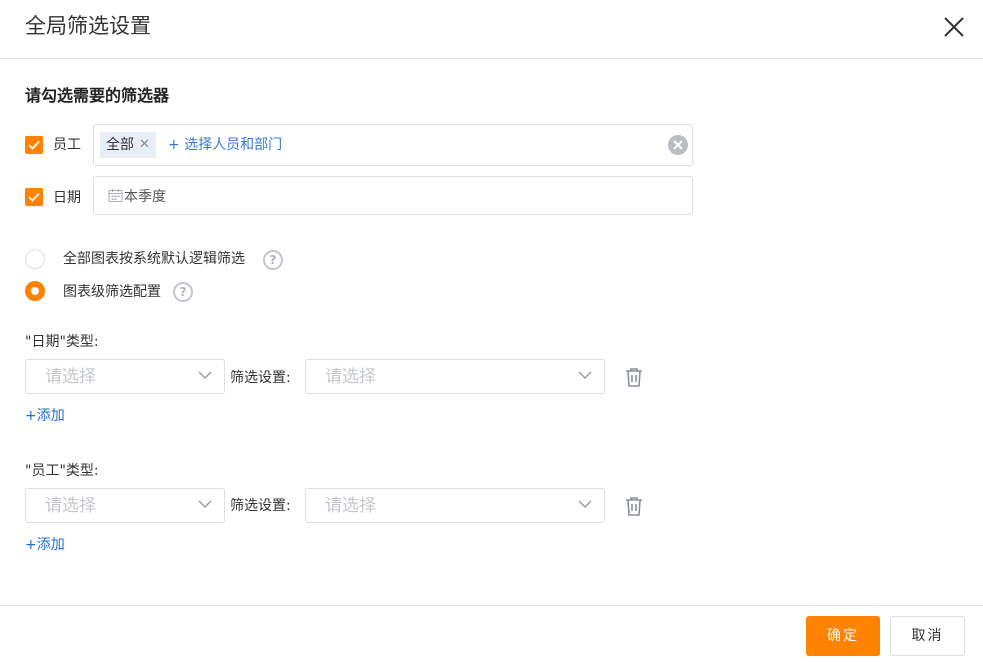 The width and height of the screenshot is (983, 662). What do you see at coordinates (125, 376) in the screenshot?
I see `date-type-select: 请选择` at bounding box center [125, 376].